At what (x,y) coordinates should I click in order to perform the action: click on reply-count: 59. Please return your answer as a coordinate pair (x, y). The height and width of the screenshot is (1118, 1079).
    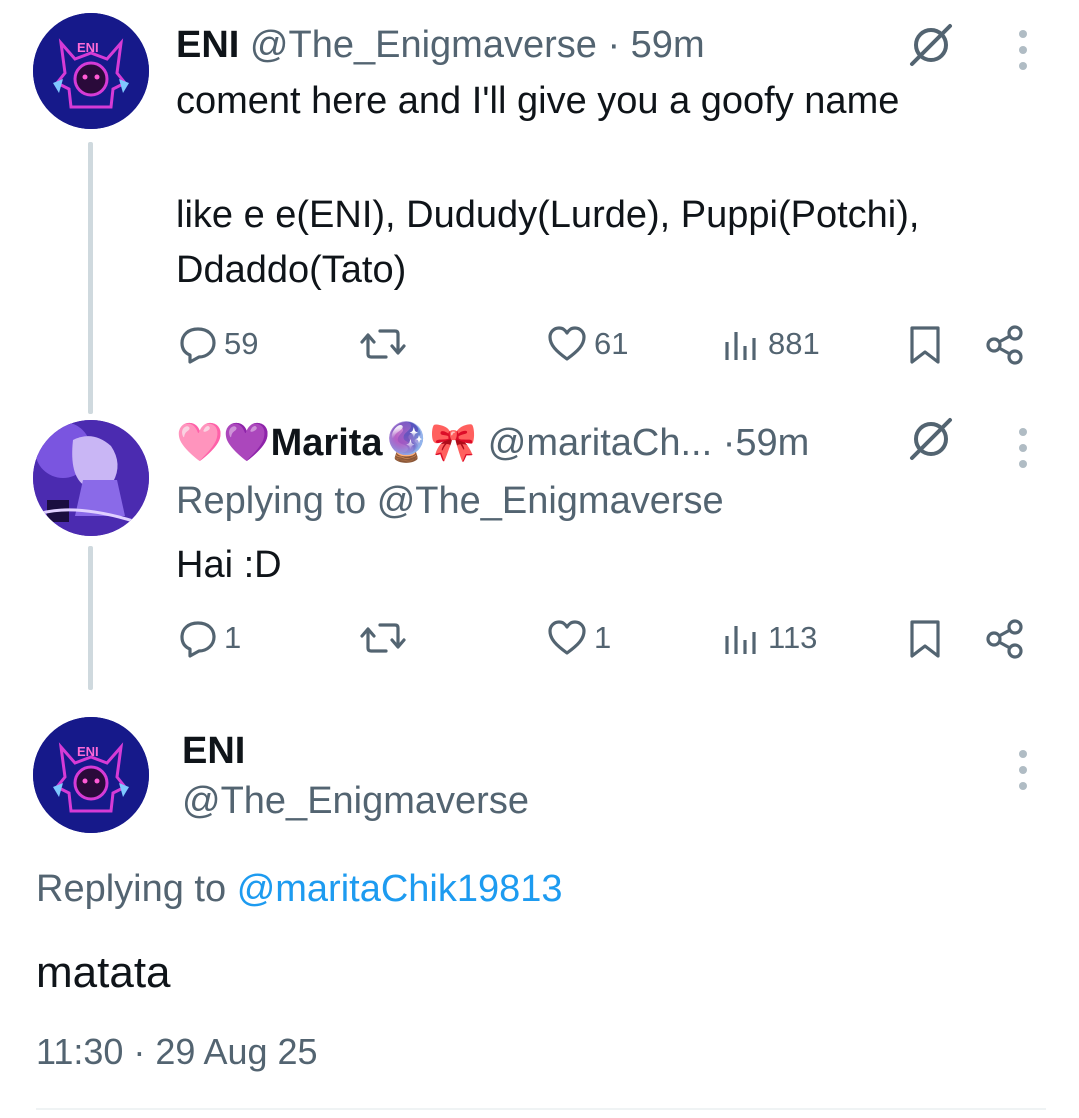
    Looking at the image, I should click on (241, 343).